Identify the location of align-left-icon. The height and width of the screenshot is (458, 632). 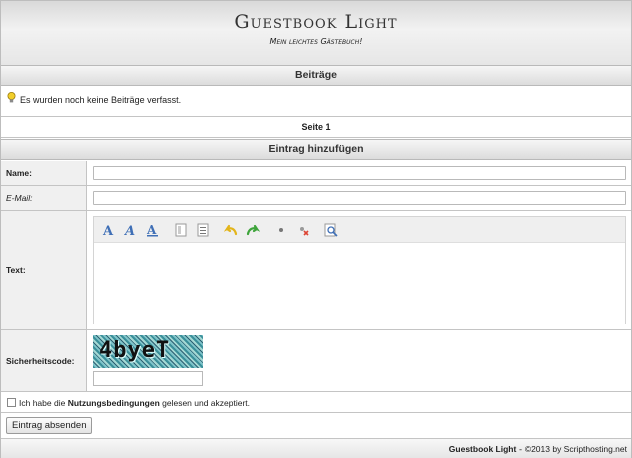
(181, 230).